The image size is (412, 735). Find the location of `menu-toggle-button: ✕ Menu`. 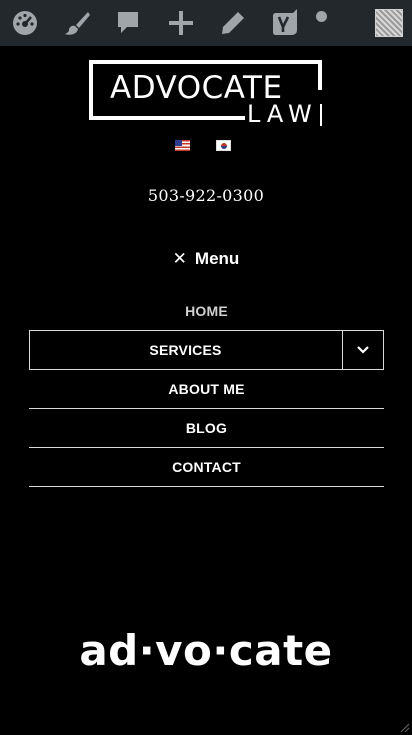

menu-toggle-button: ✕ Menu is located at coordinates (206, 259).